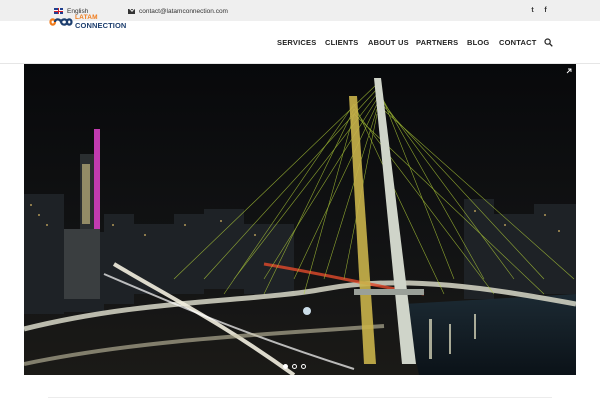 This screenshot has height=400, width=600. Describe the element at coordinates (545, 10) in the screenshot. I see `facebook-icon: f` at that location.